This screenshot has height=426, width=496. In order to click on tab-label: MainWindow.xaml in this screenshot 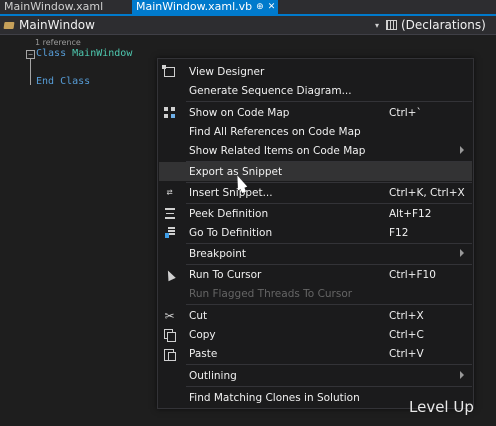, I will do `click(54, 6)`.